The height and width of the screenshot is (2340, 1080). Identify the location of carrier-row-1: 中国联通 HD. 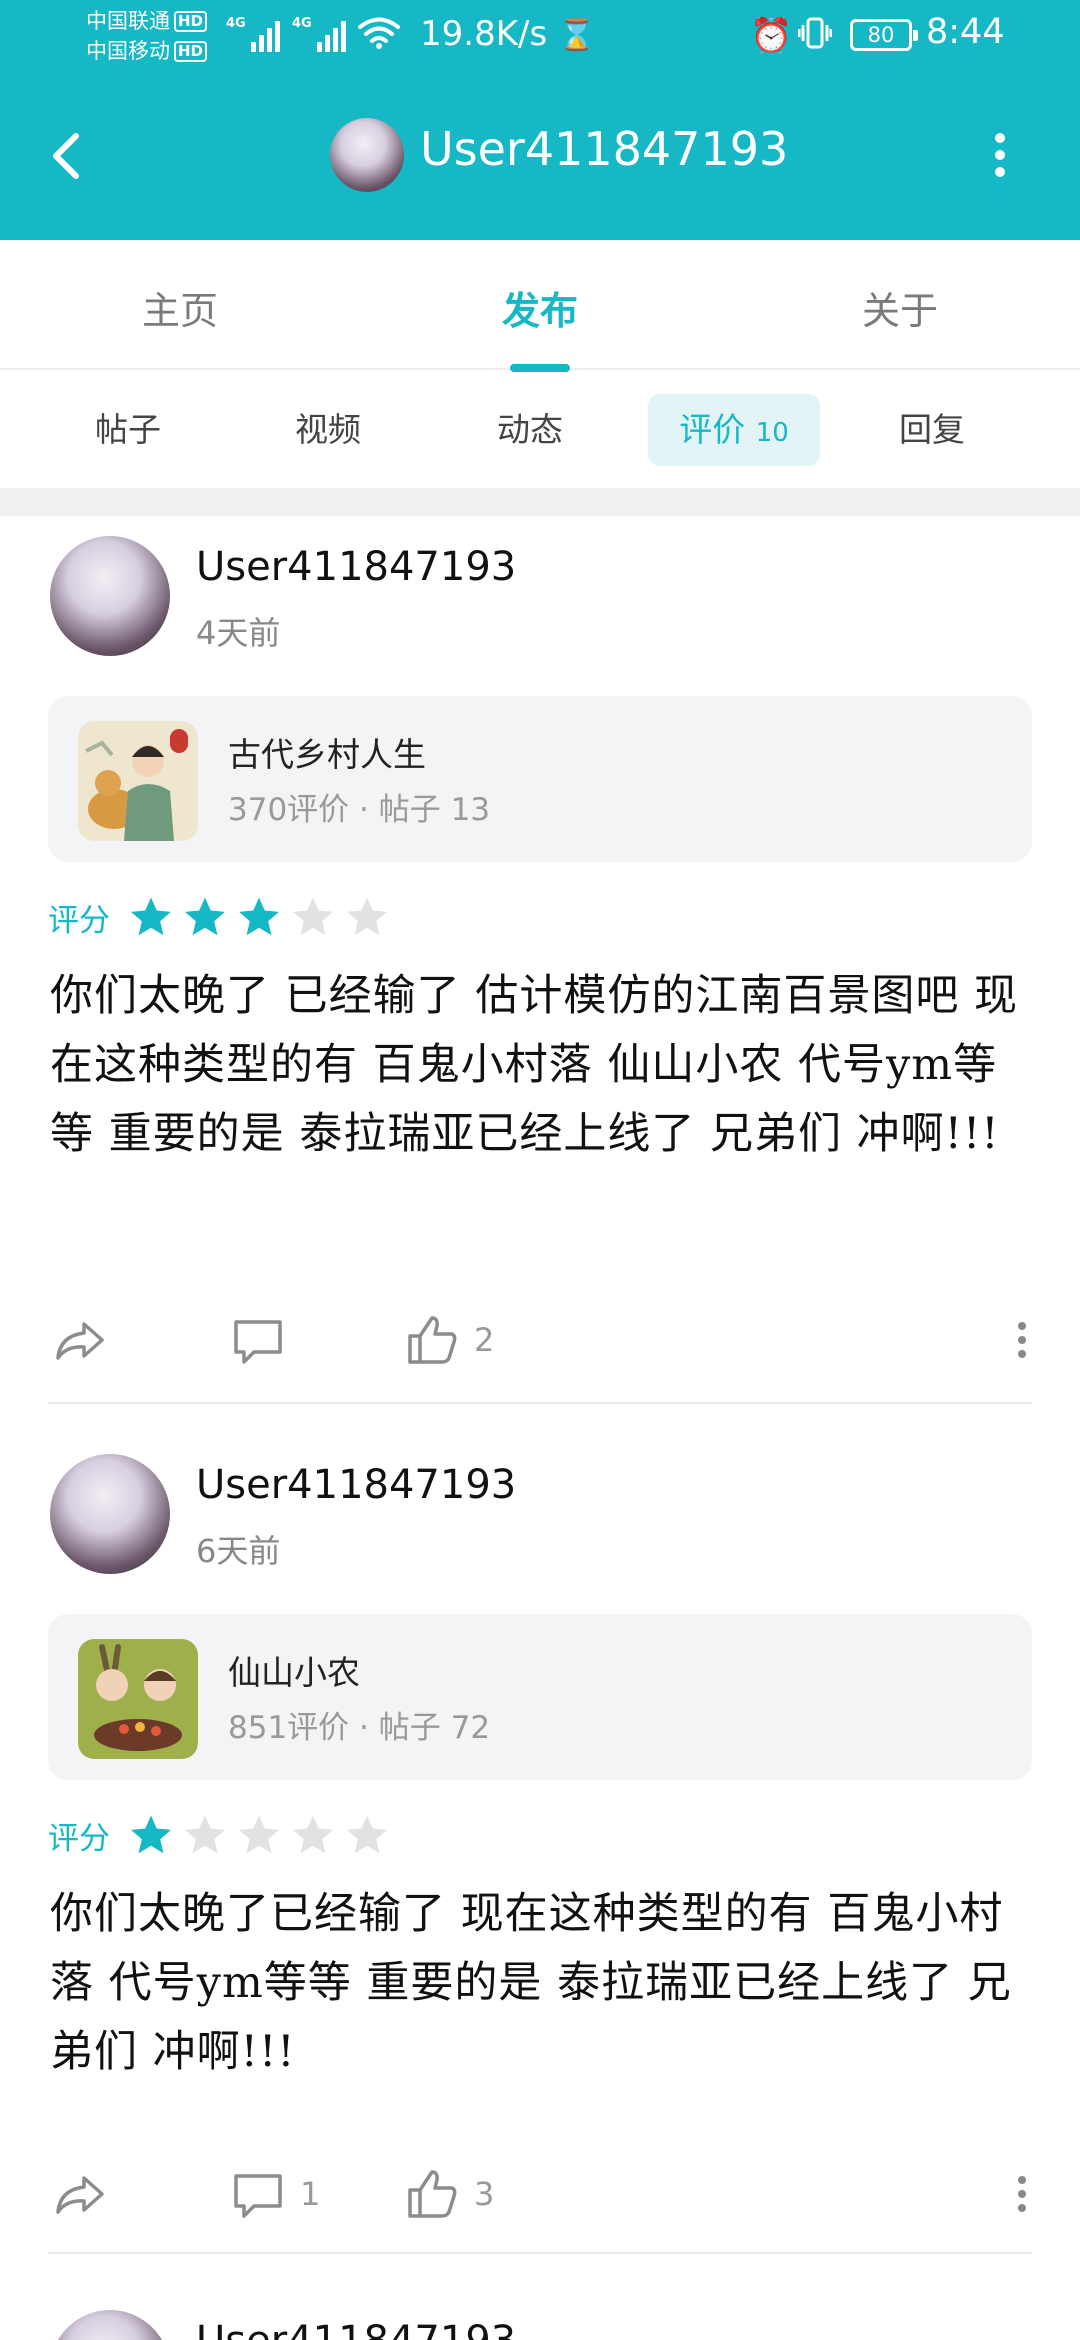
(147, 21).